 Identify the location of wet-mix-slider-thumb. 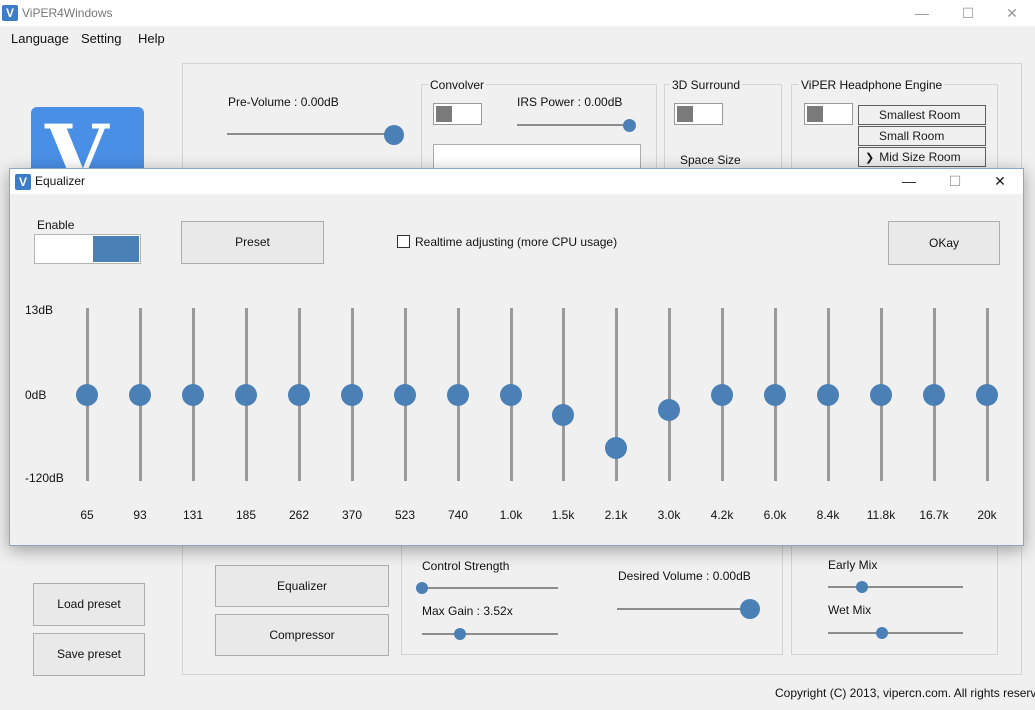
(882, 633).